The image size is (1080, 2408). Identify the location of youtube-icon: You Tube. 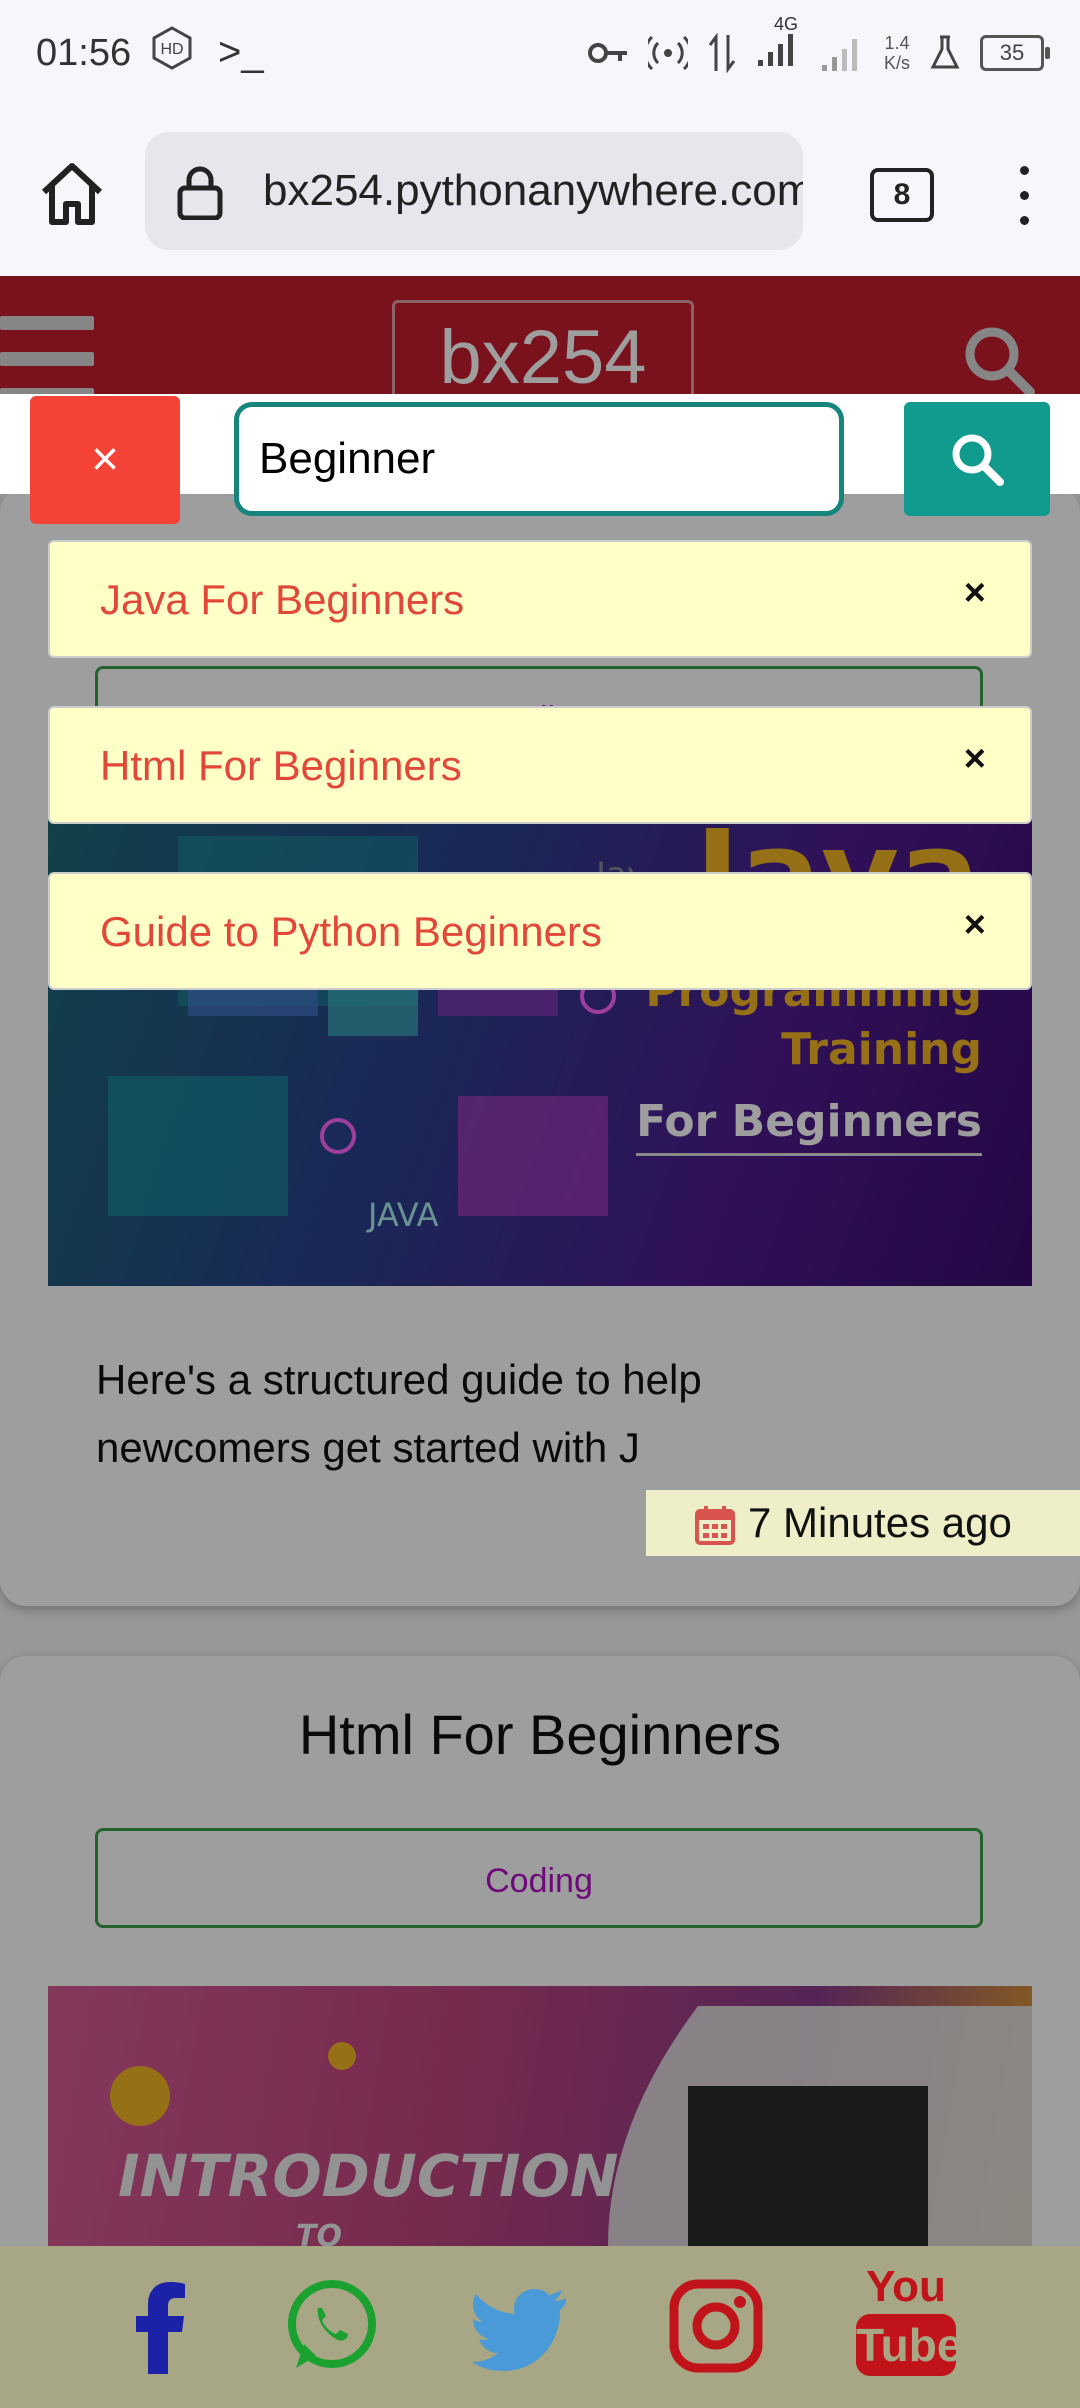
(909, 2323).